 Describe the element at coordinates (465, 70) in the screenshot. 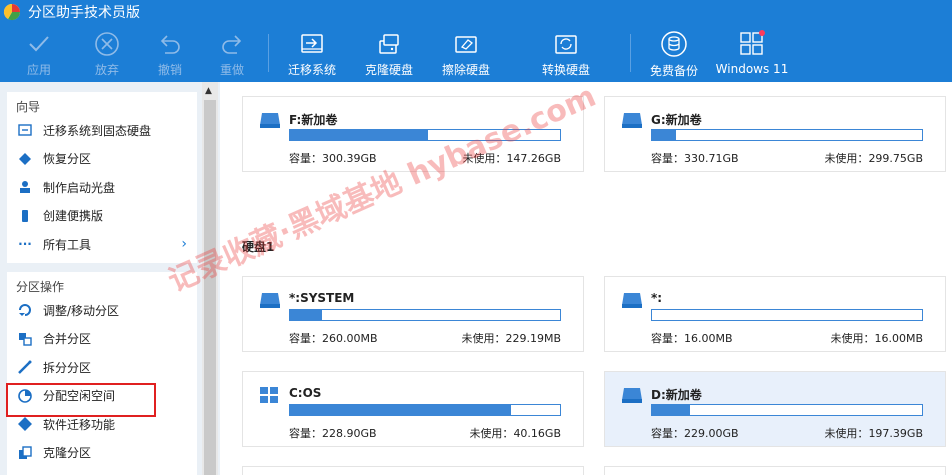

I see `wipe-disk-label: 擦除硬盘` at that location.